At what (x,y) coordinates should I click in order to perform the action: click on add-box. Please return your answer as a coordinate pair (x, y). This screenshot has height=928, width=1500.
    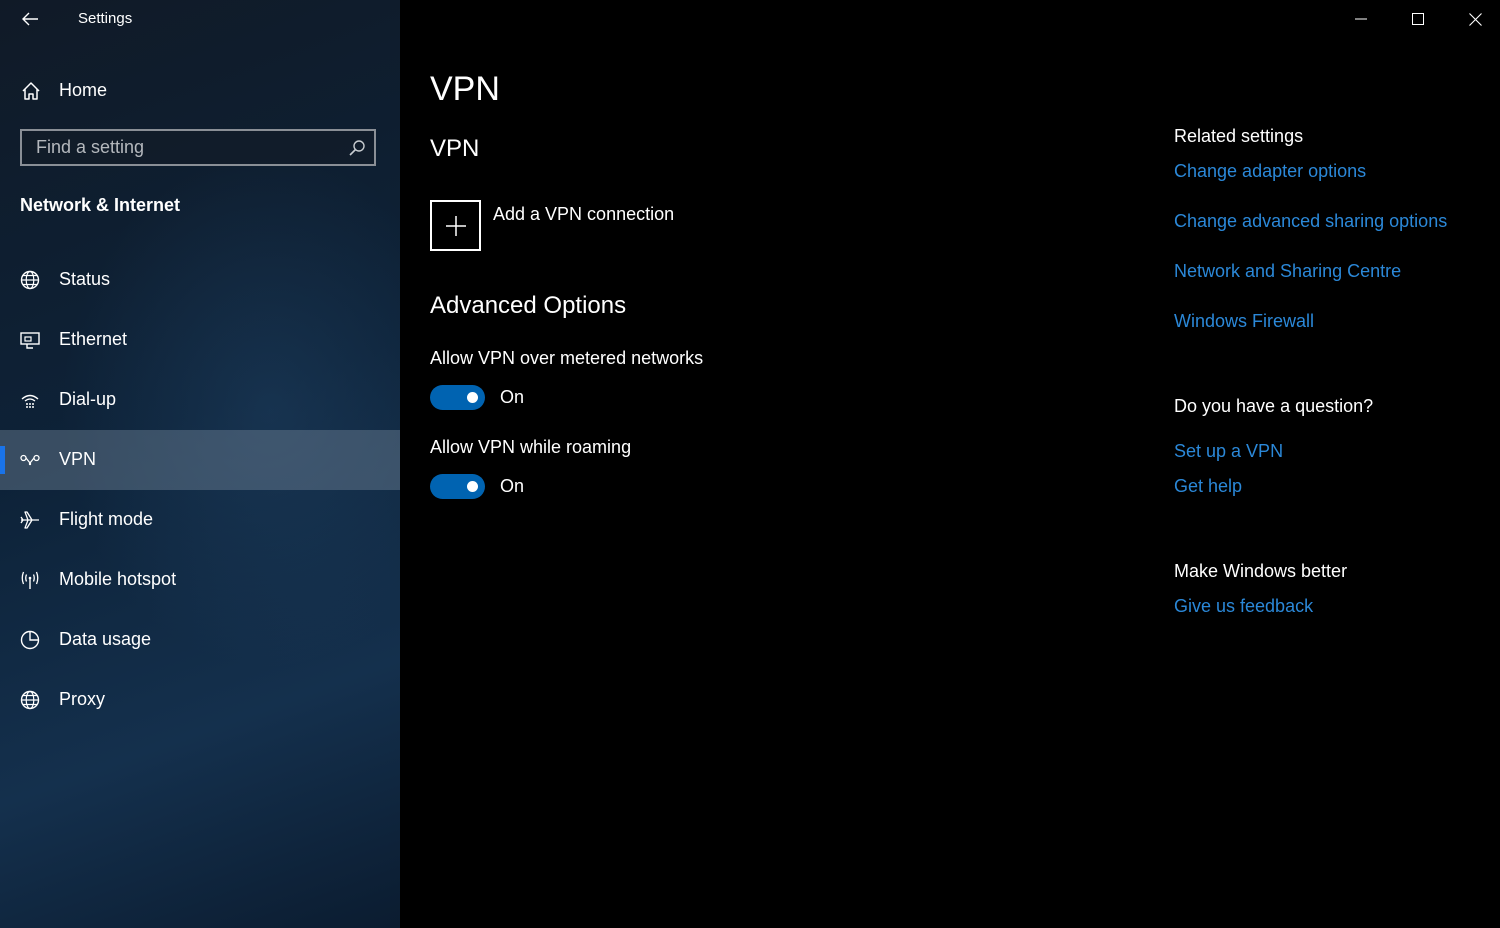
    Looking at the image, I should click on (455, 225).